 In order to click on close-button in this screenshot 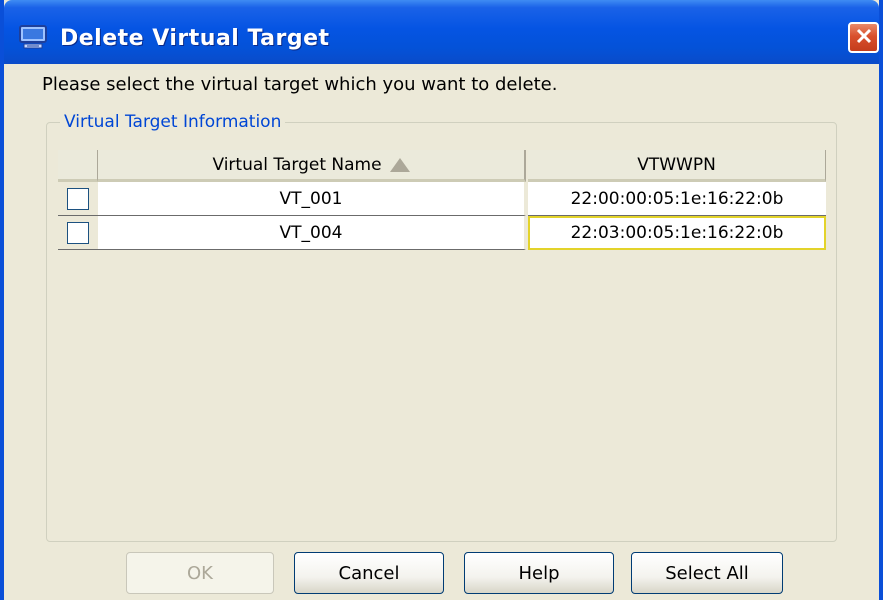, I will do `click(863, 37)`.